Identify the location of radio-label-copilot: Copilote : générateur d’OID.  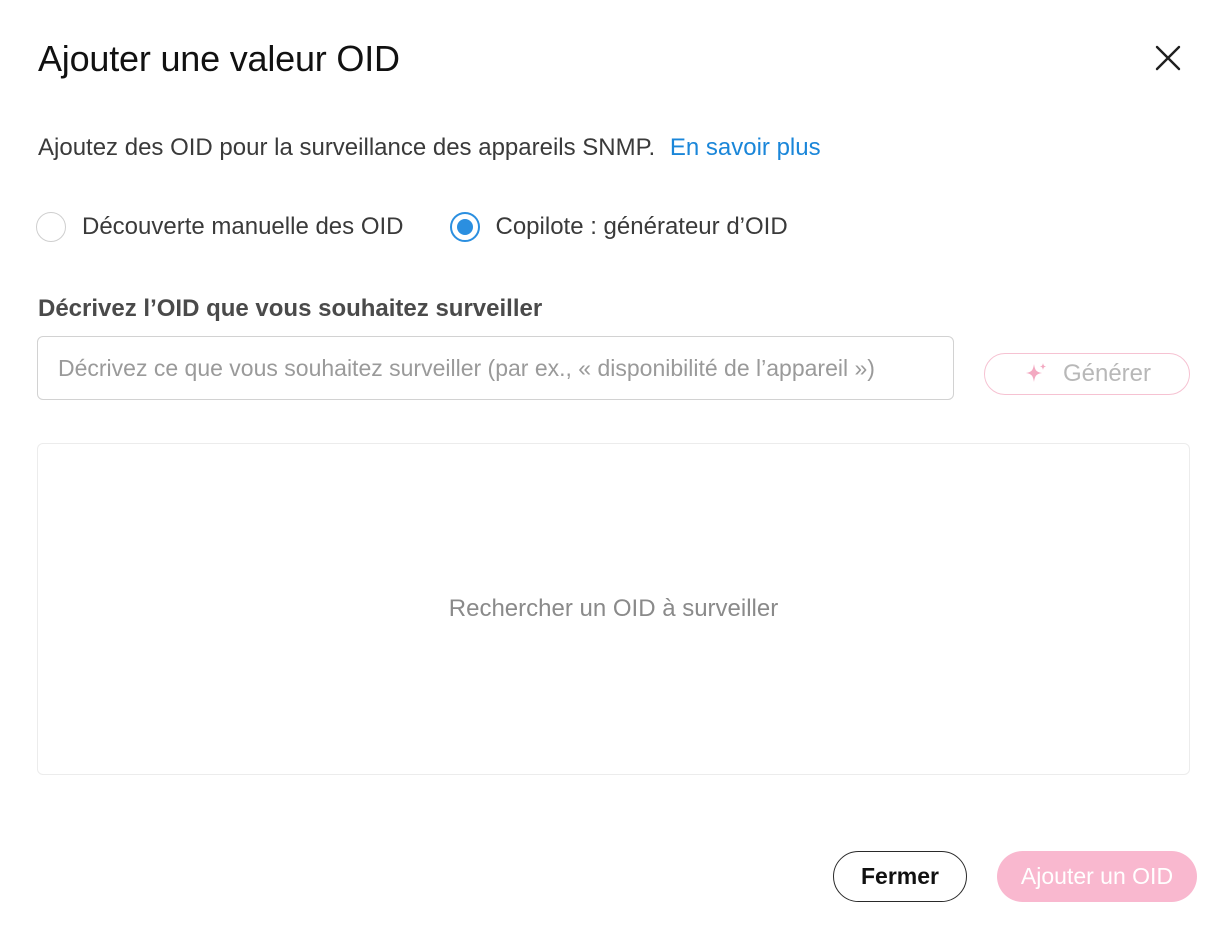
(641, 226).